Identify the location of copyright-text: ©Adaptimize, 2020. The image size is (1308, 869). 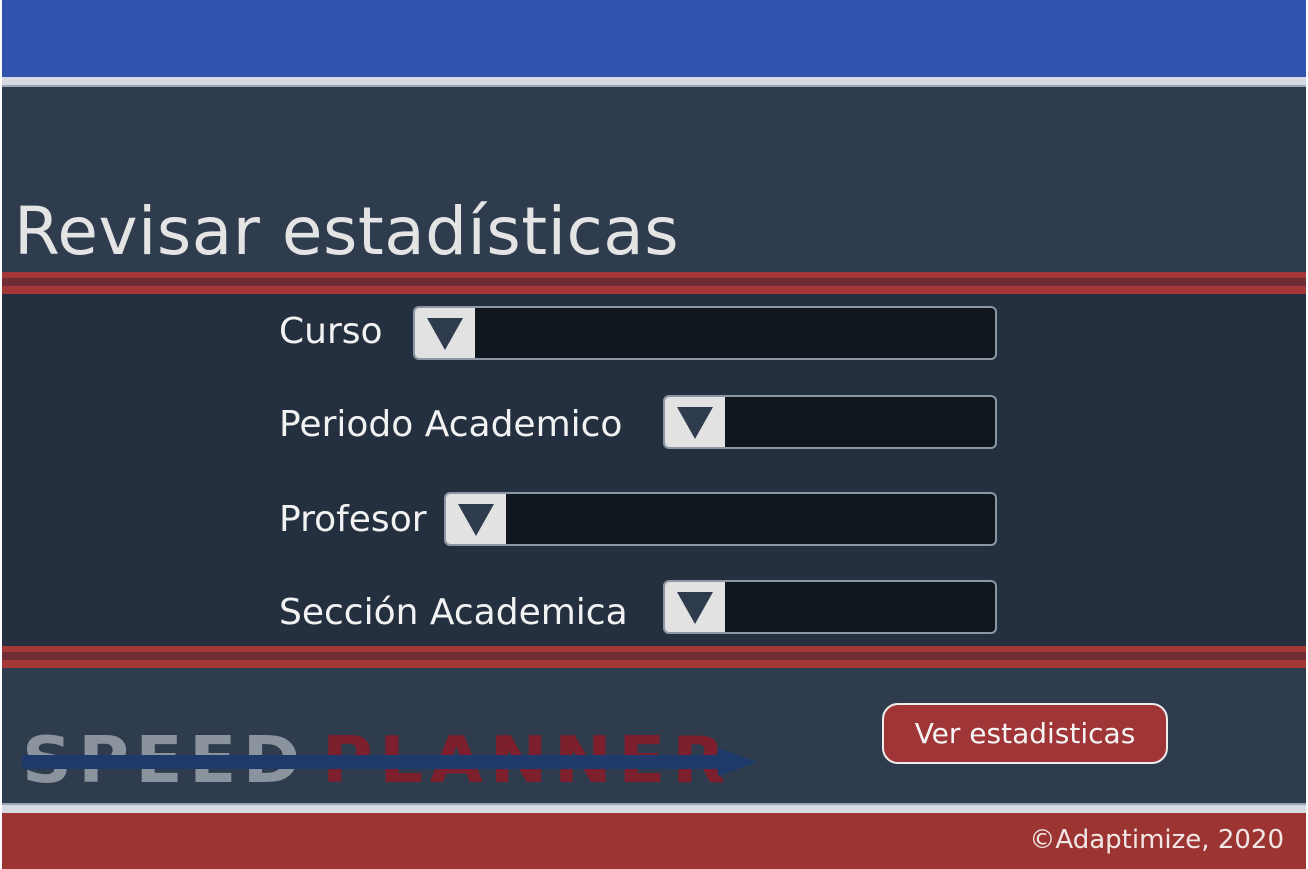
(1156, 840).